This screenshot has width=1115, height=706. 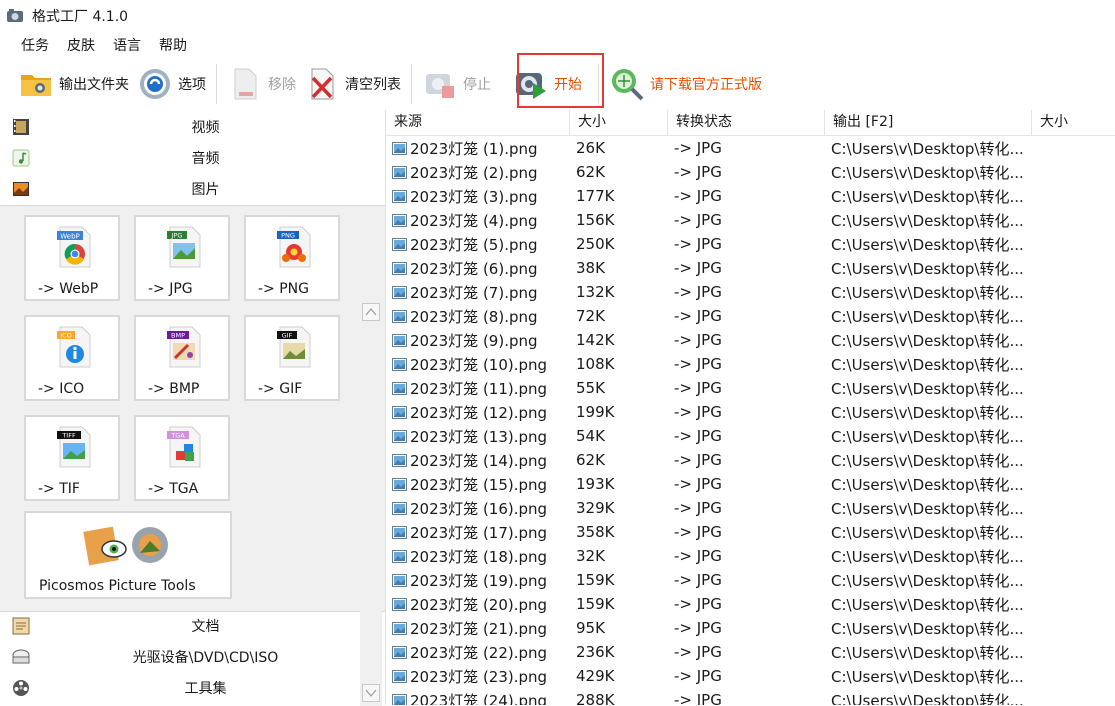 I want to click on disc-drive-icon, so click(x=21, y=656).